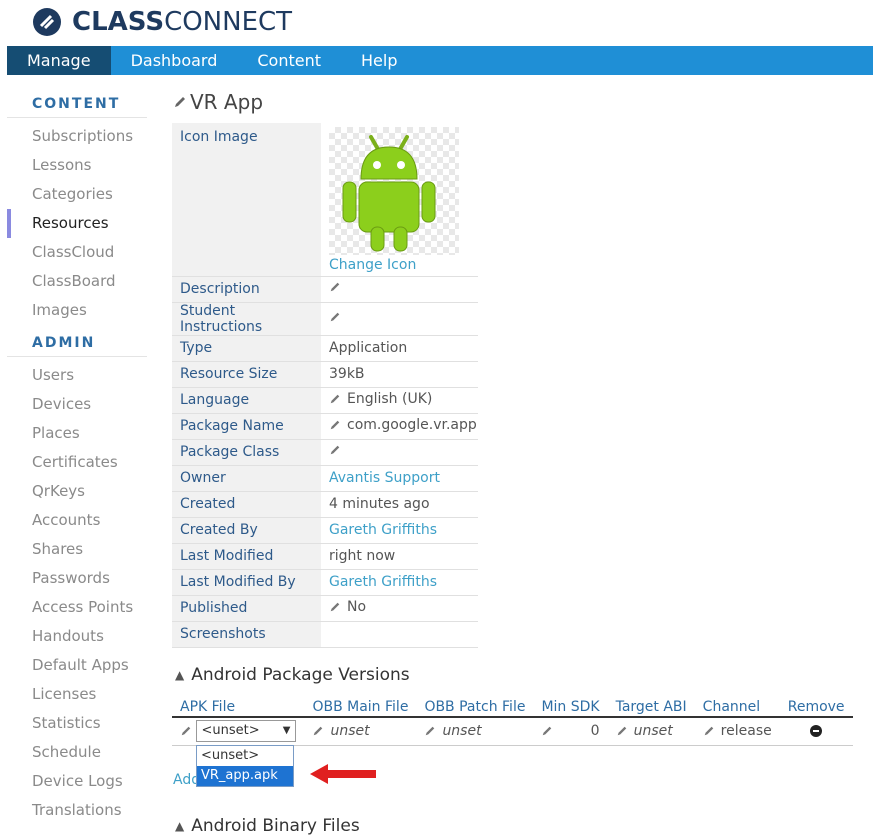 This screenshot has width=873, height=840. I want to click on last-modified-by-link: Gareth Griffiths, so click(399, 582).